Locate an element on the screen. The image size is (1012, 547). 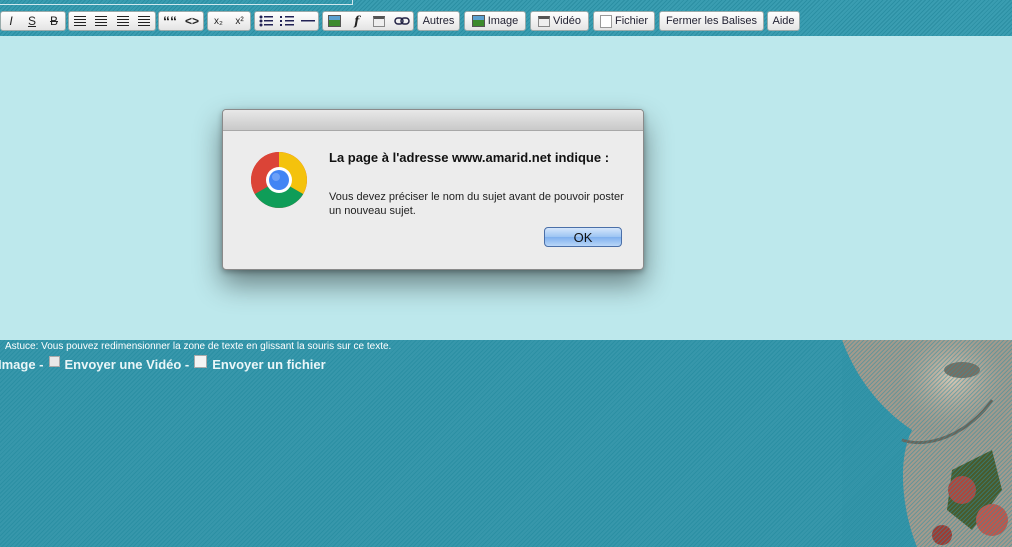
fichier-label: Fichier is located at coordinates (631, 21).